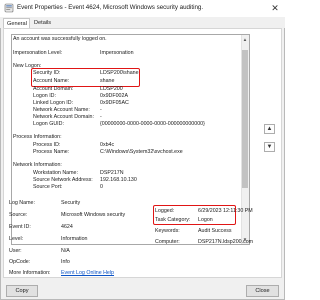 This screenshot has width=320, height=300. Describe the element at coordinates (38, 53) in the screenshot. I see `impersonation-label: Impersonation Level:` at that location.